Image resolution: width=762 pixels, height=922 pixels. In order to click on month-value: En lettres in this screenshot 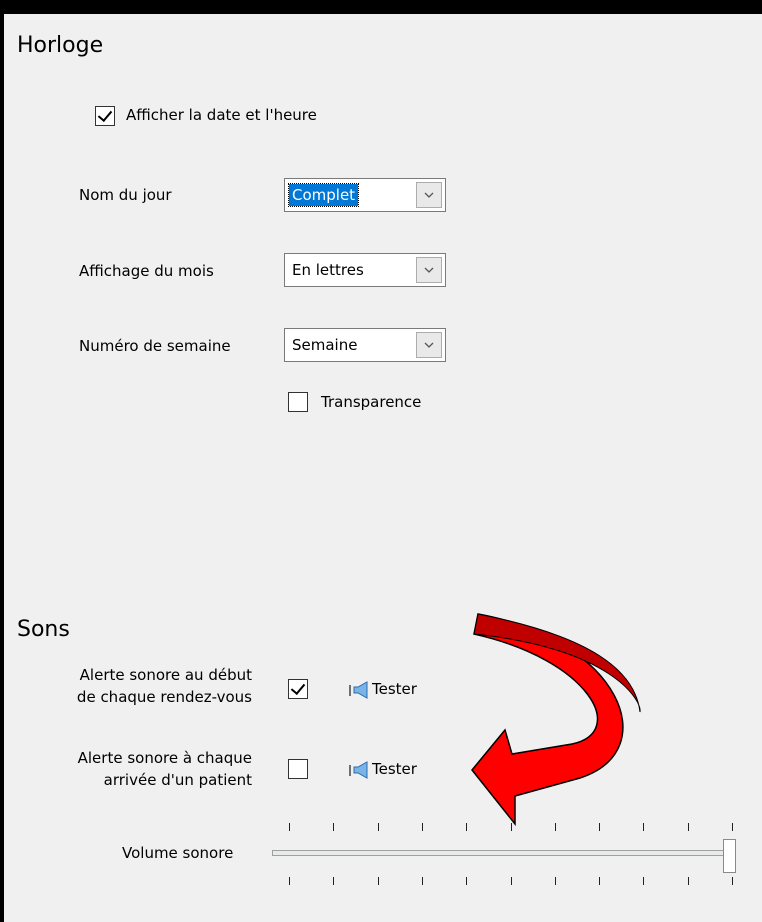, I will do `click(328, 270)`.